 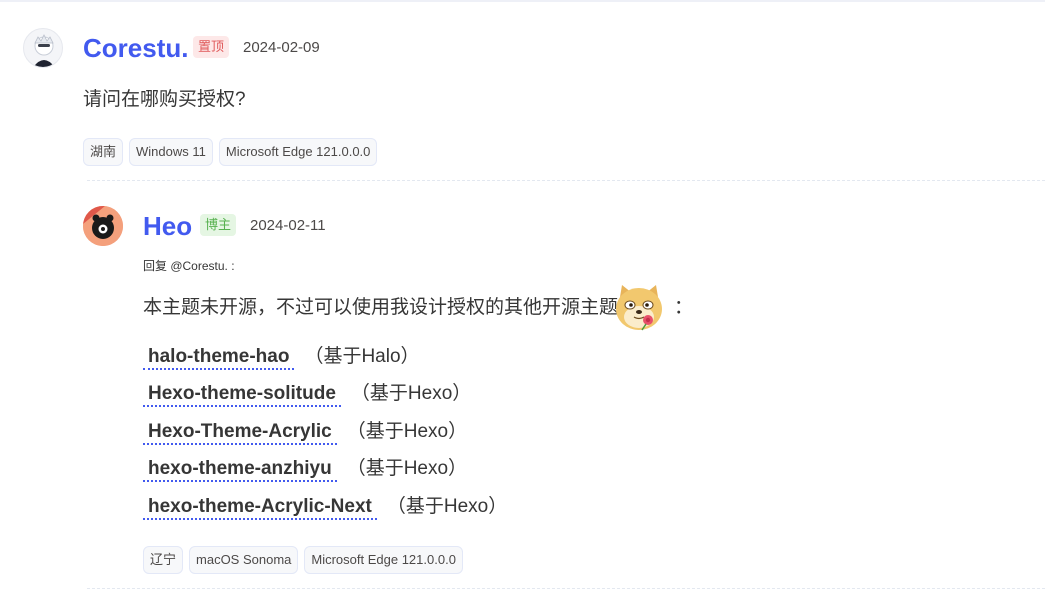 What do you see at coordinates (288, 225) in the screenshot?
I see `reply-date: 2024-02-11` at bounding box center [288, 225].